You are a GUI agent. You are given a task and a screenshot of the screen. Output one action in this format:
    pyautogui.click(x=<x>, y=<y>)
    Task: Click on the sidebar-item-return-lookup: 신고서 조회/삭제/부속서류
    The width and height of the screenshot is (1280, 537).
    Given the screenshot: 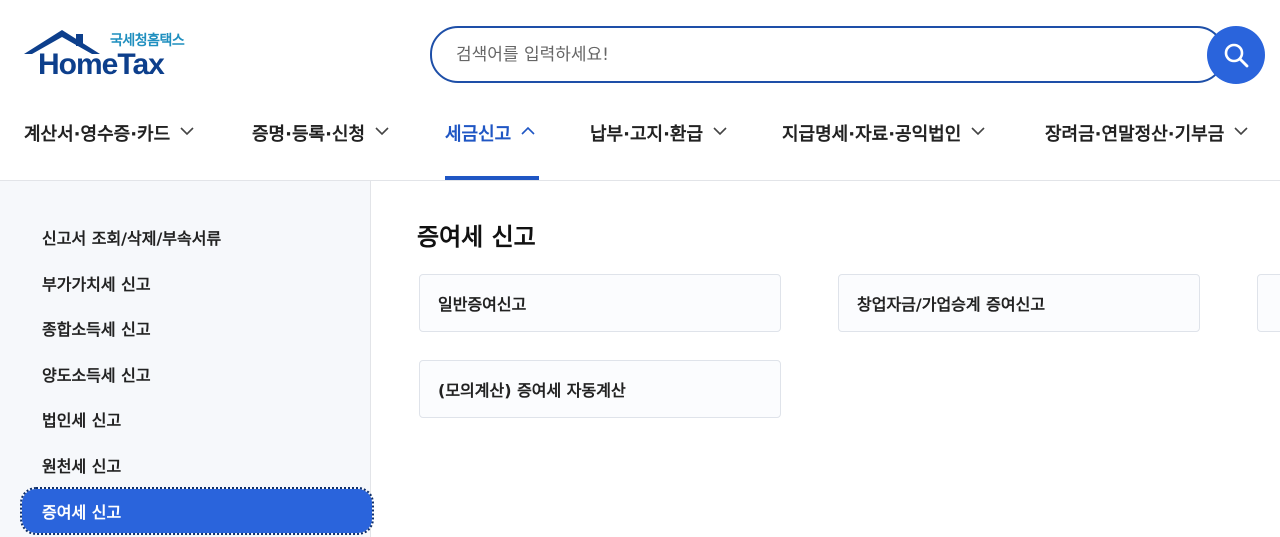 What is the action you would take?
    pyautogui.click(x=197, y=237)
    